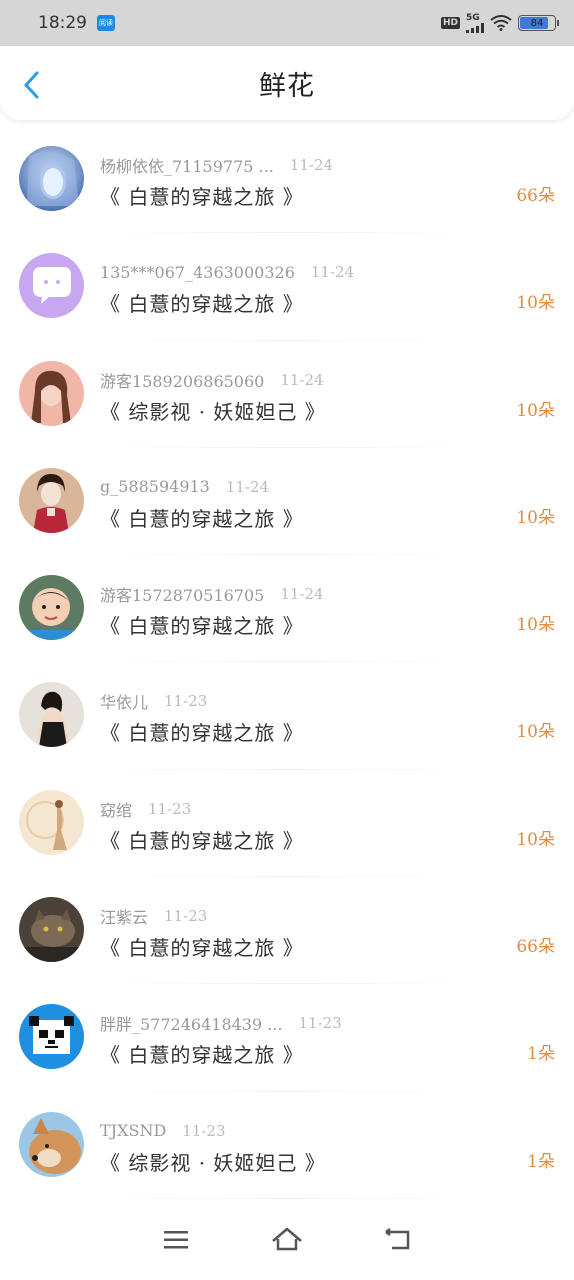  I want to click on system-nav-bar, so click(287, 1240).